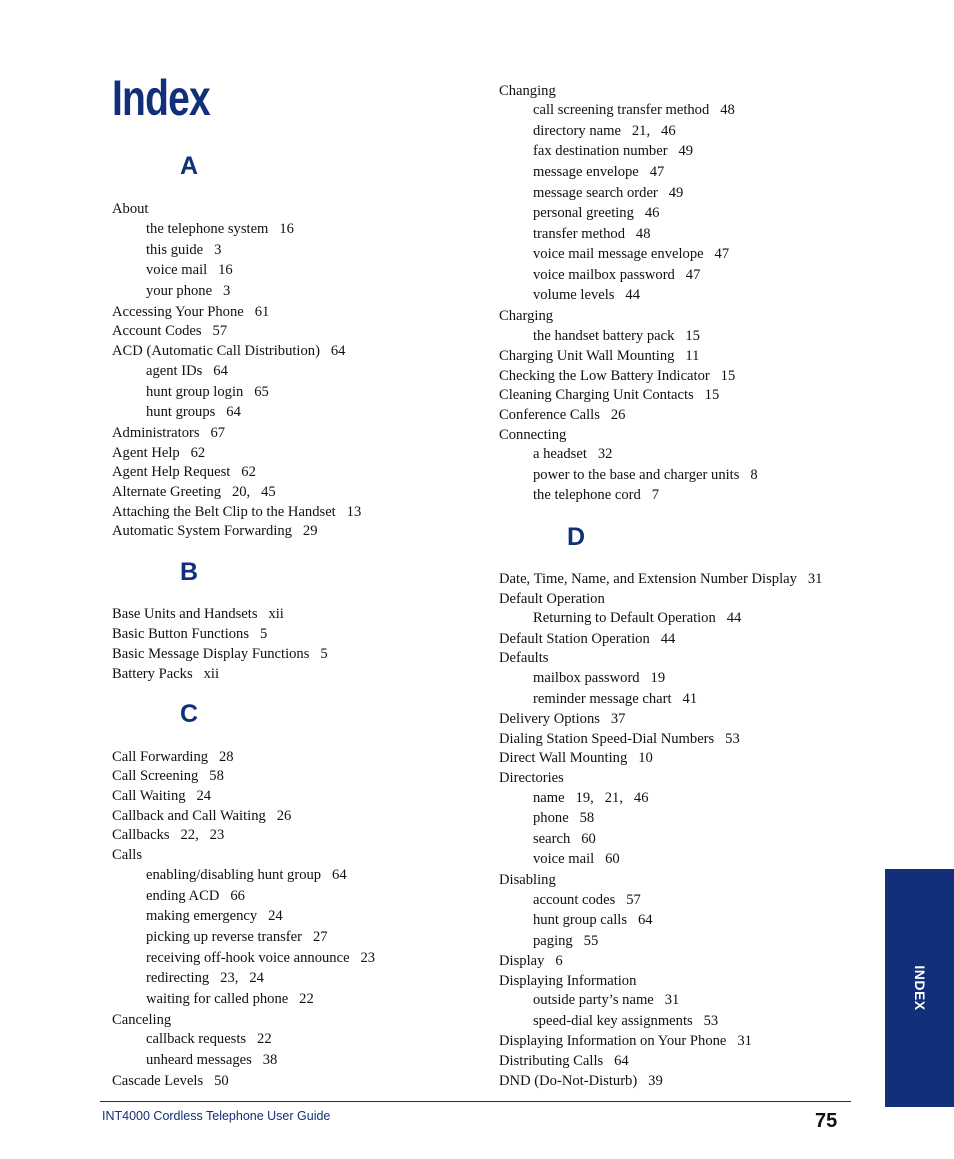 Image resolution: width=954 pixels, height=1159 pixels. What do you see at coordinates (608, 193) in the screenshot?
I see `index-subentry: message search order 49` at bounding box center [608, 193].